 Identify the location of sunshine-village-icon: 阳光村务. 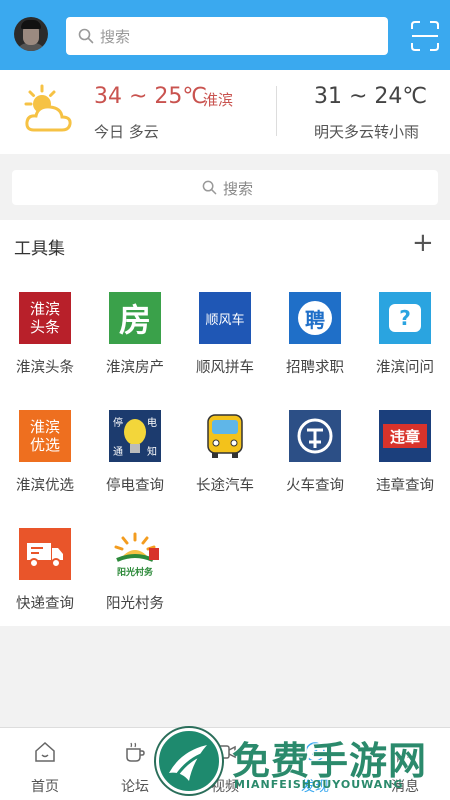
(135, 554).